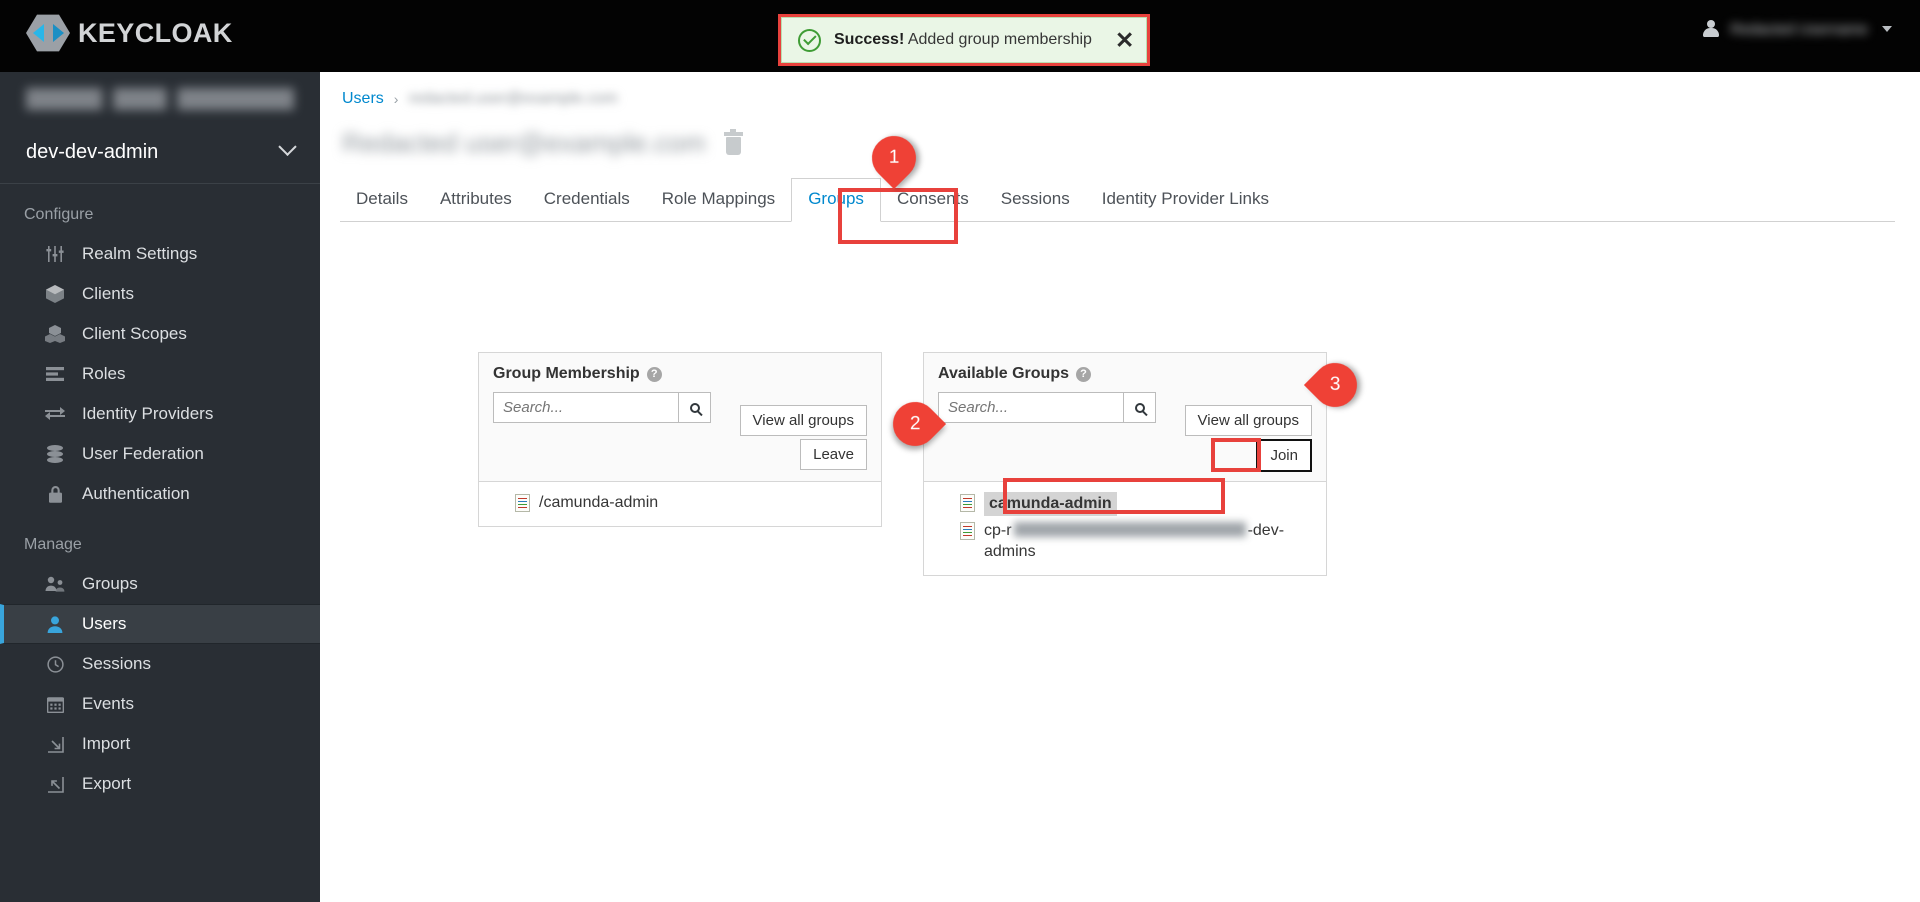 This screenshot has height=902, width=1920. I want to click on group-membership-title: Group Membership ?, so click(680, 374).